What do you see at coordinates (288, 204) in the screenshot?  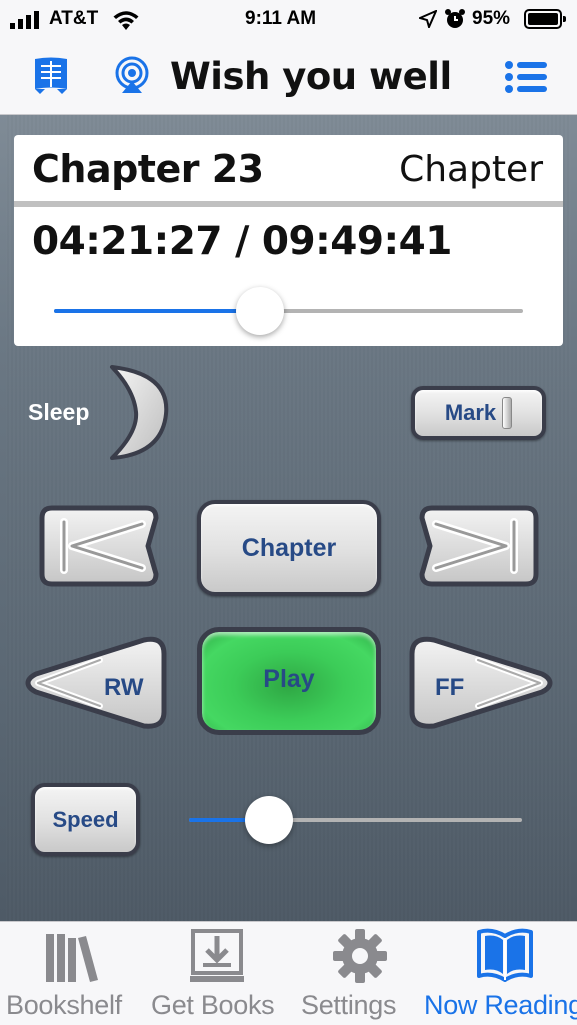 I see `divider` at bounding box center [288, 204].